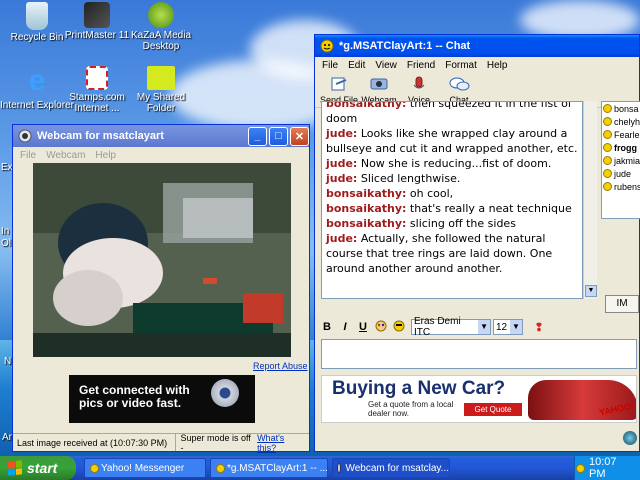 Image resolution: width=640 pixels, height=480 pixels. Describe the element at coordinates (225, 393) in the screenshot. I see `webcam-ad-camera-icon` at that location.